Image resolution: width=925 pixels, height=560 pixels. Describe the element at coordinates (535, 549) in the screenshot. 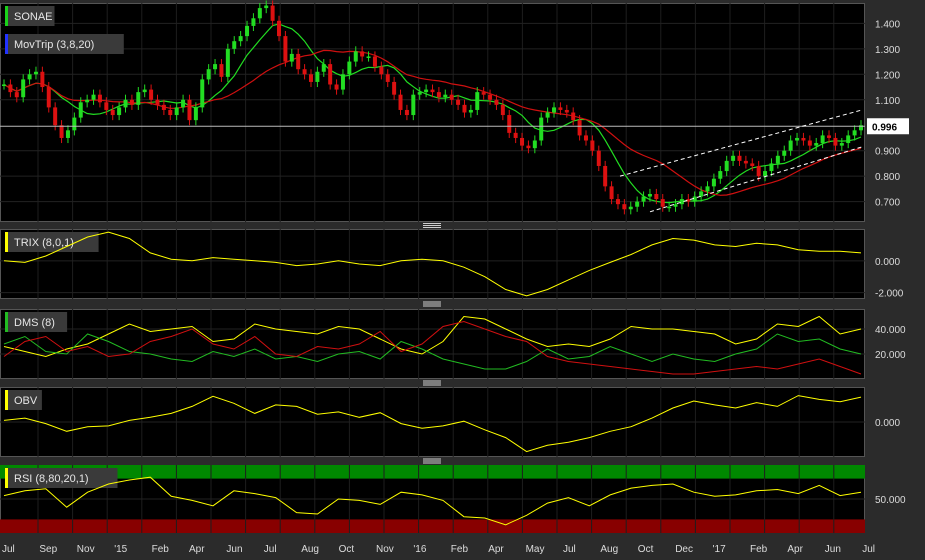

I see `x-date-label: May` at that location.